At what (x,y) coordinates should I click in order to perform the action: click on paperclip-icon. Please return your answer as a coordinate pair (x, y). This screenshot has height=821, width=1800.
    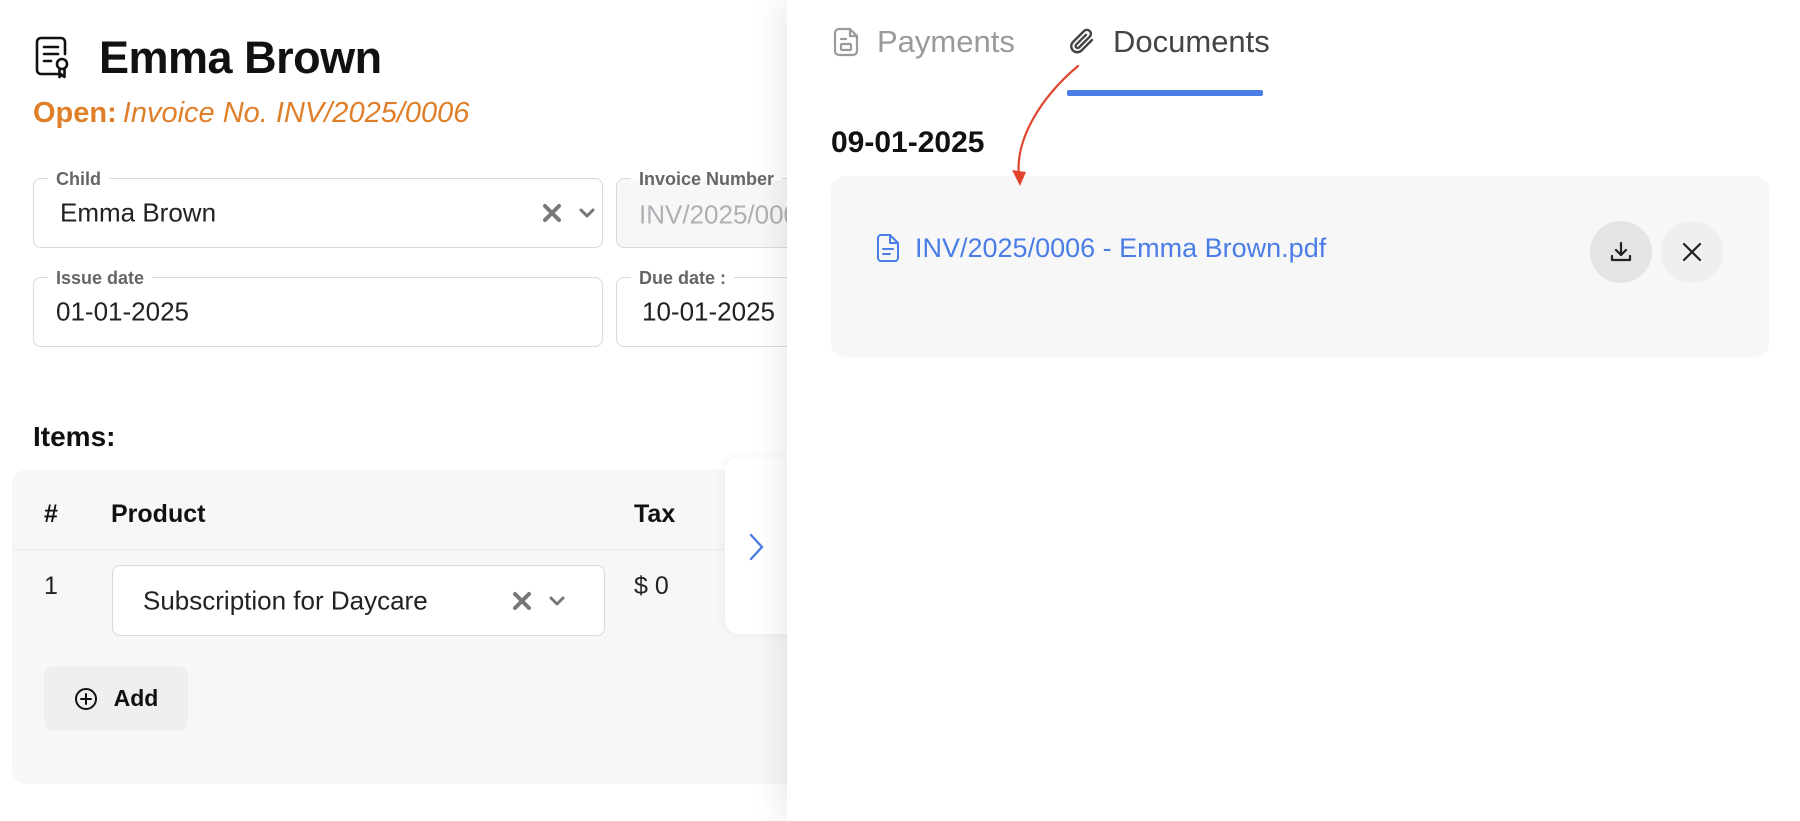
    Looking at the image, I should click on (1082, 41).